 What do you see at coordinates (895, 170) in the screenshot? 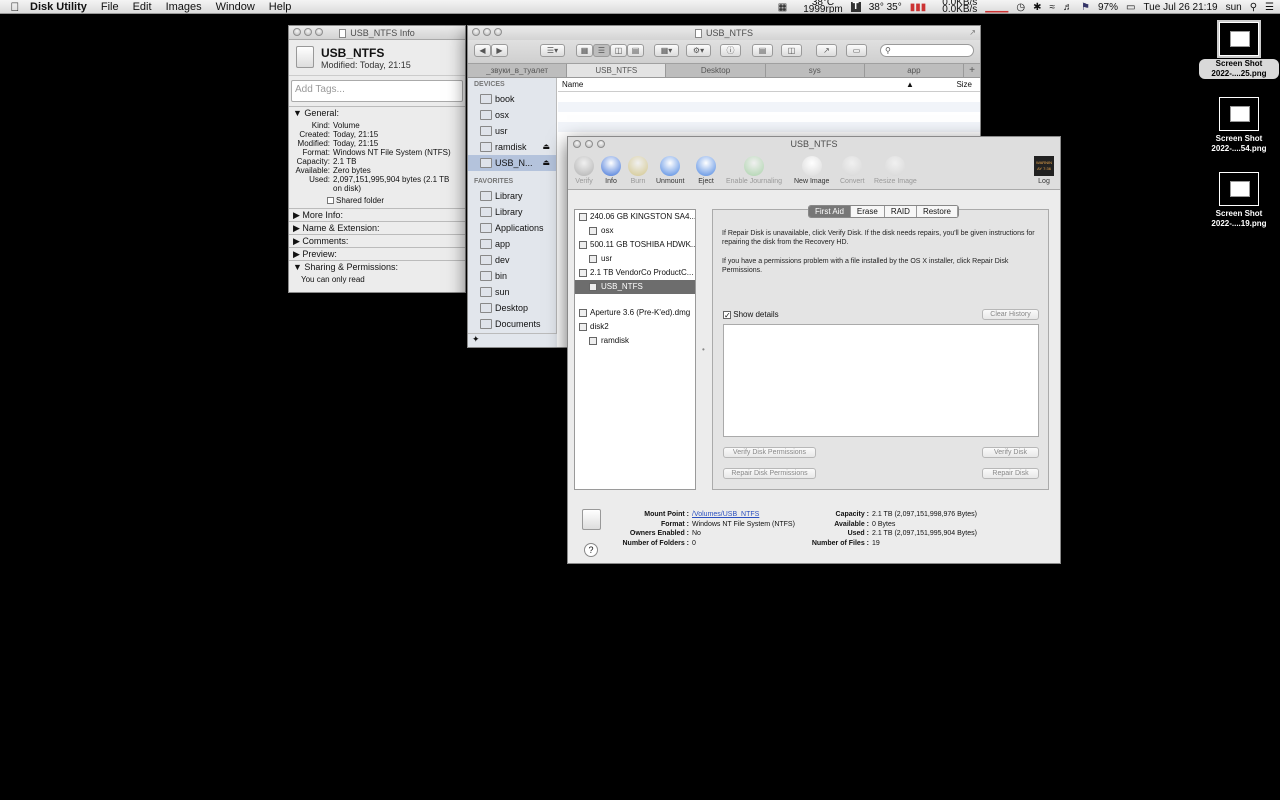
I see `tool-resize-image: Resize Image` at bounding box center [895, 170].